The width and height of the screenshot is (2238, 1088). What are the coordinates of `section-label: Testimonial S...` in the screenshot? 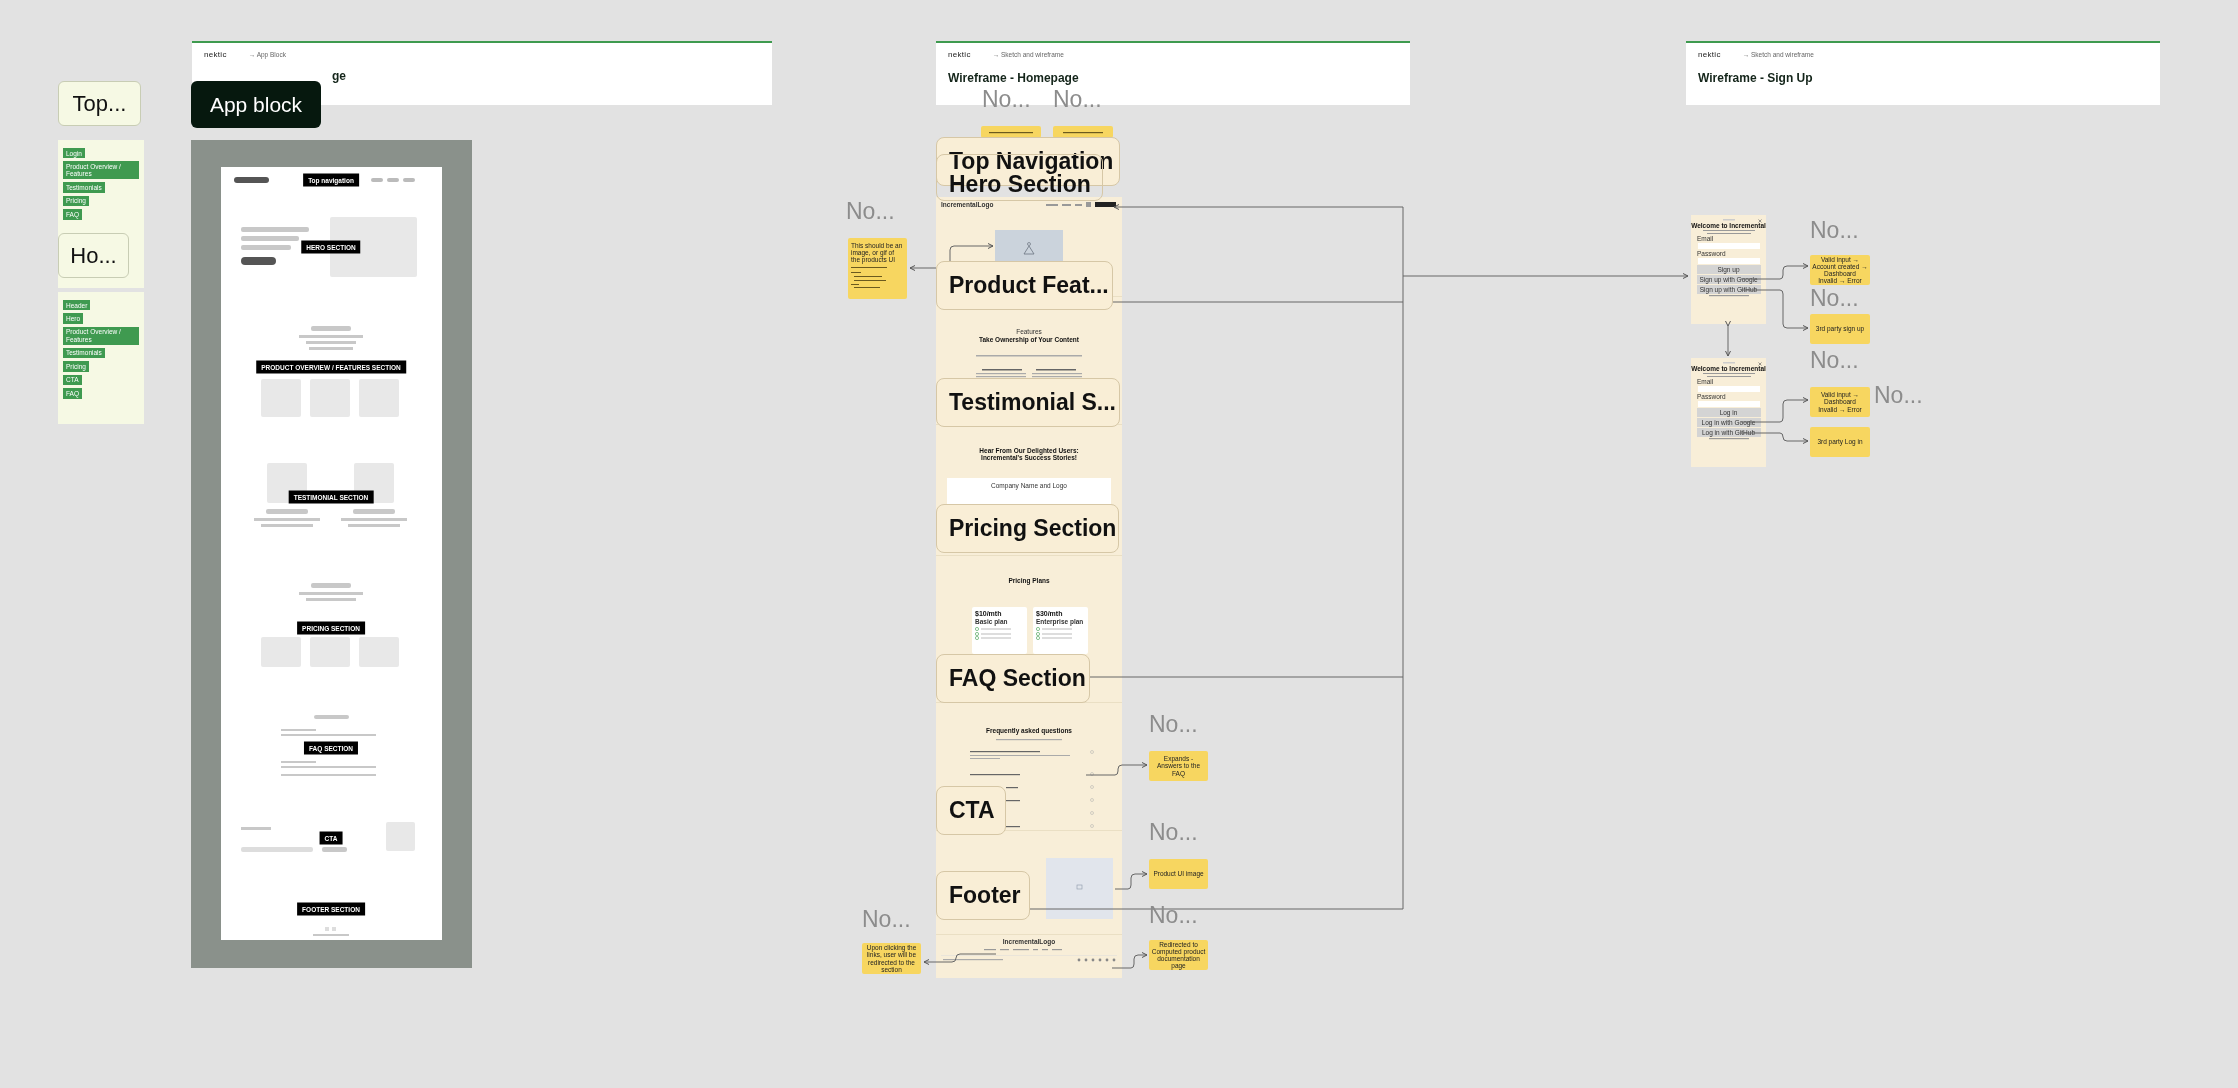 It's located at (1028, 402).